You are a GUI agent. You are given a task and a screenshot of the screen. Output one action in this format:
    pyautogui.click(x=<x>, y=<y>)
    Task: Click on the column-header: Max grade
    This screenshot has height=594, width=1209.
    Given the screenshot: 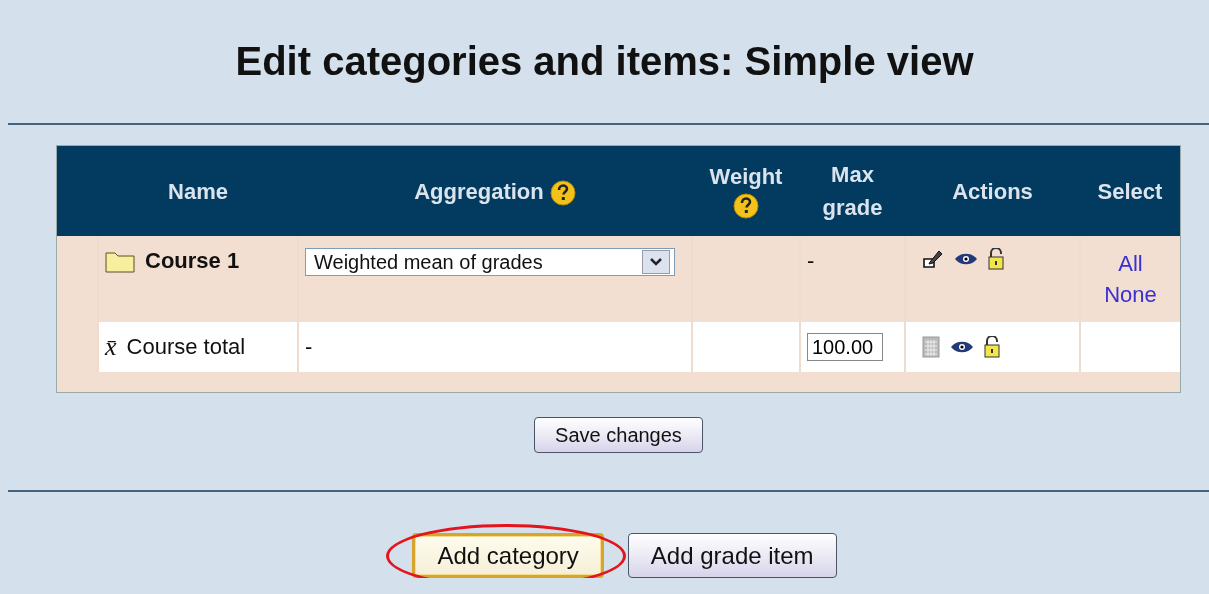 What is the action you would take?
    pyautogui.click(x=852, y=191)
    